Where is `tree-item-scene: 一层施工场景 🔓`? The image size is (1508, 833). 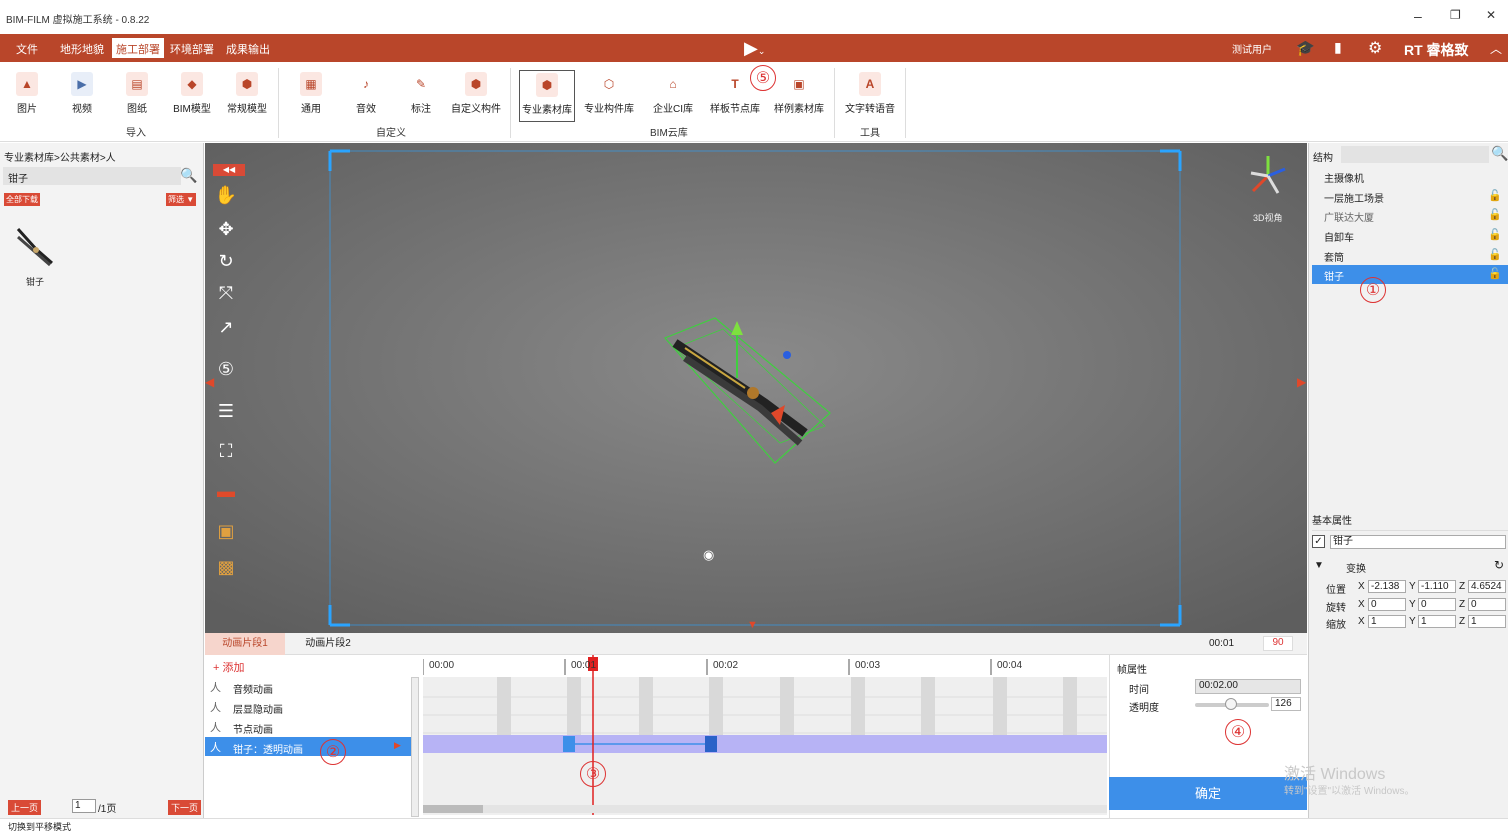
tree-item-scene: 一层施工场景 🔓 is located at coordinates (1410, 196).